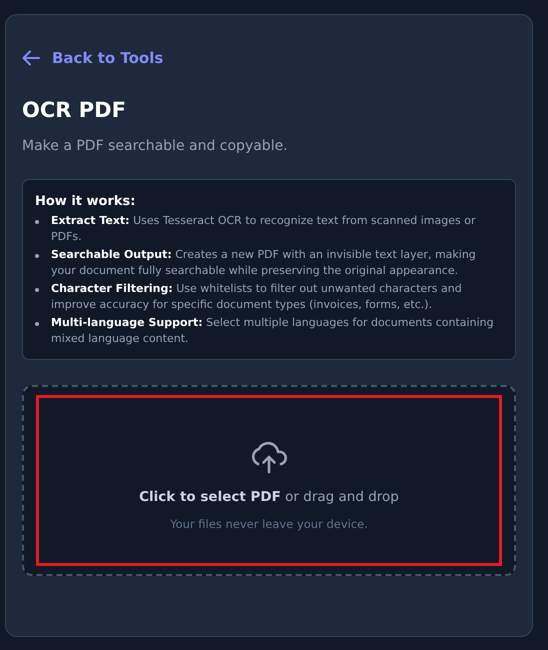 The width and height of the screenshot is (548, 650). I want to click on info-text: Multi-language Support: Select multiple languages for documents containing mixed language content., so click(273, 331).